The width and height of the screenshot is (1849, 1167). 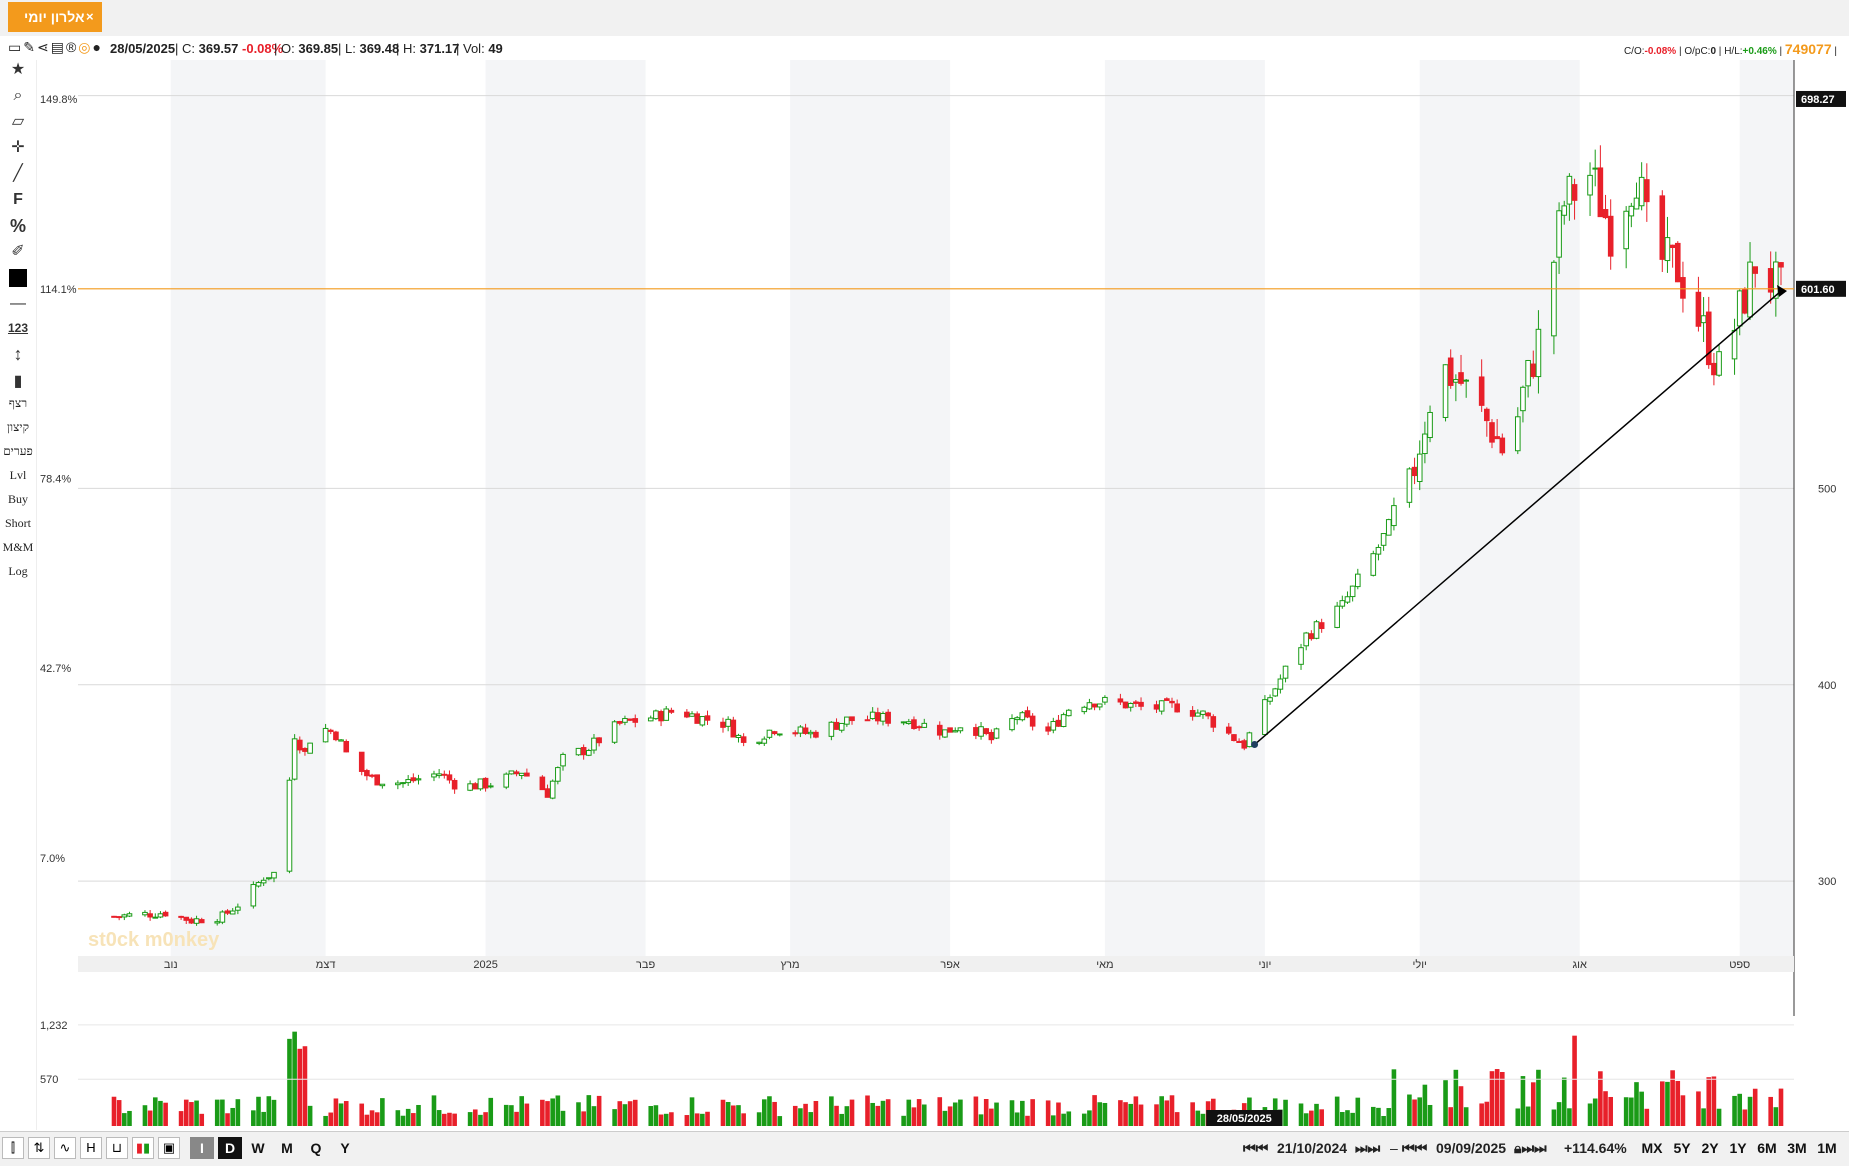 What do you see at coordinates (1797, 1148) in the screenshot?
I see `period-3m: 3M` at bounding box center [1797, 1148].